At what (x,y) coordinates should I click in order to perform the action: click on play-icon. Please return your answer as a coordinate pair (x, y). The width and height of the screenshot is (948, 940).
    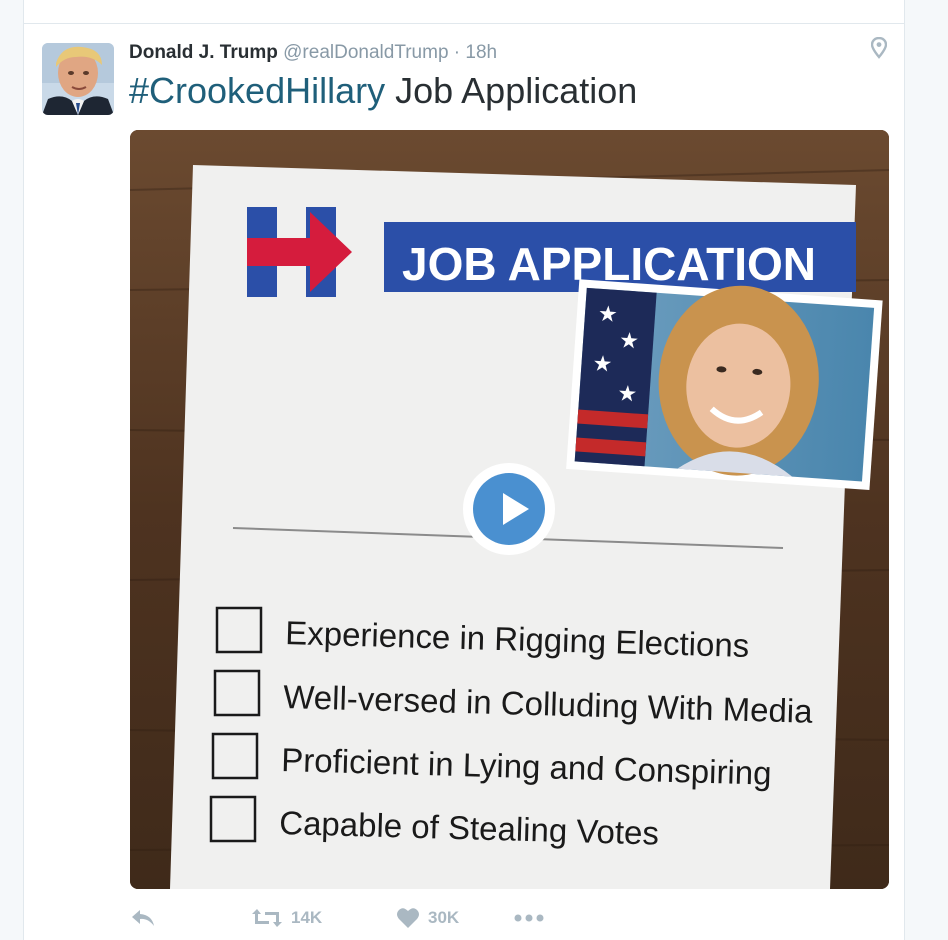
    Looking at the image, I should click on (509, 509).